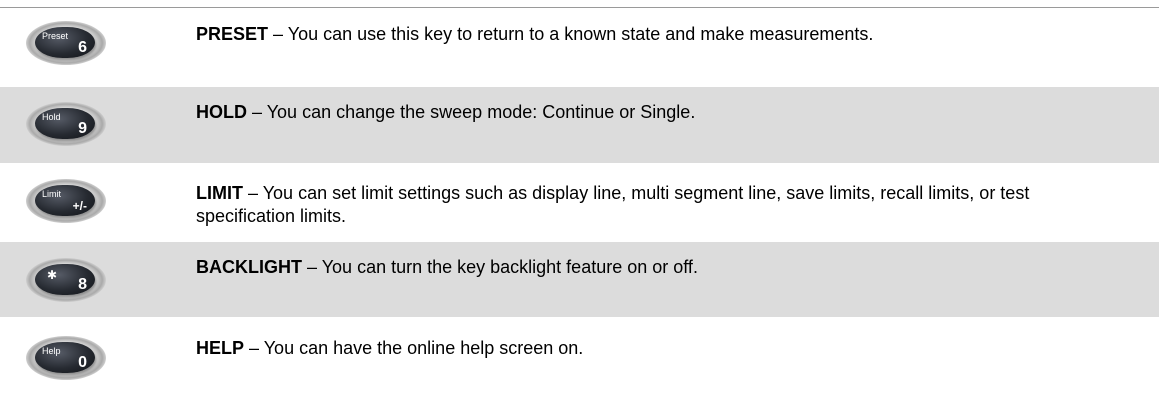  What do you see at coordinates (79, 206) in the screenshot?
I see `key-number: +/-` at bounding box center [79, 206].